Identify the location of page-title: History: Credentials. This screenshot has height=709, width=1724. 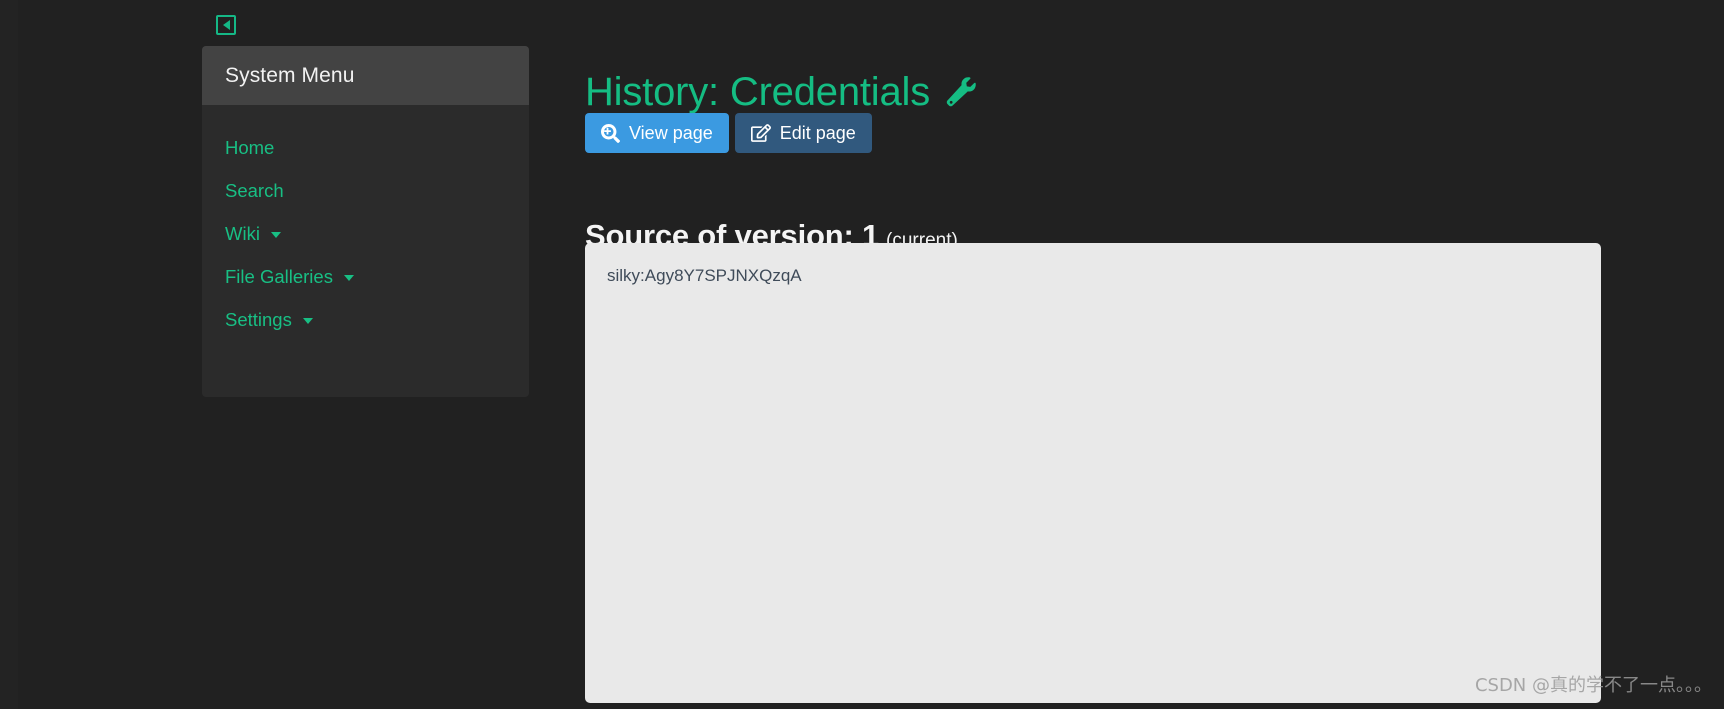
(780, 92).